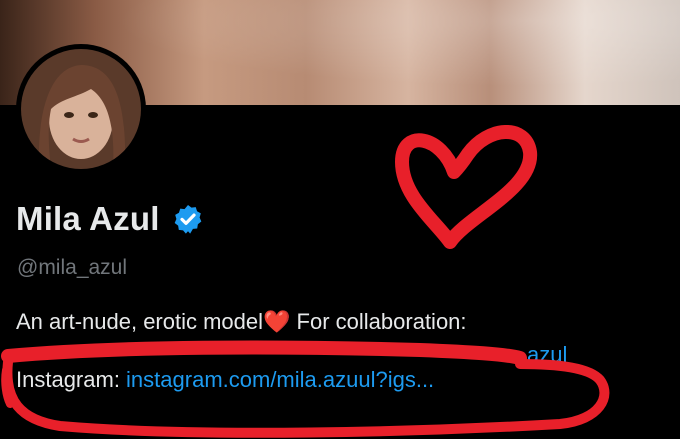 The image size is (680, 439). I want to click on avatar-image, so click(81, 109).